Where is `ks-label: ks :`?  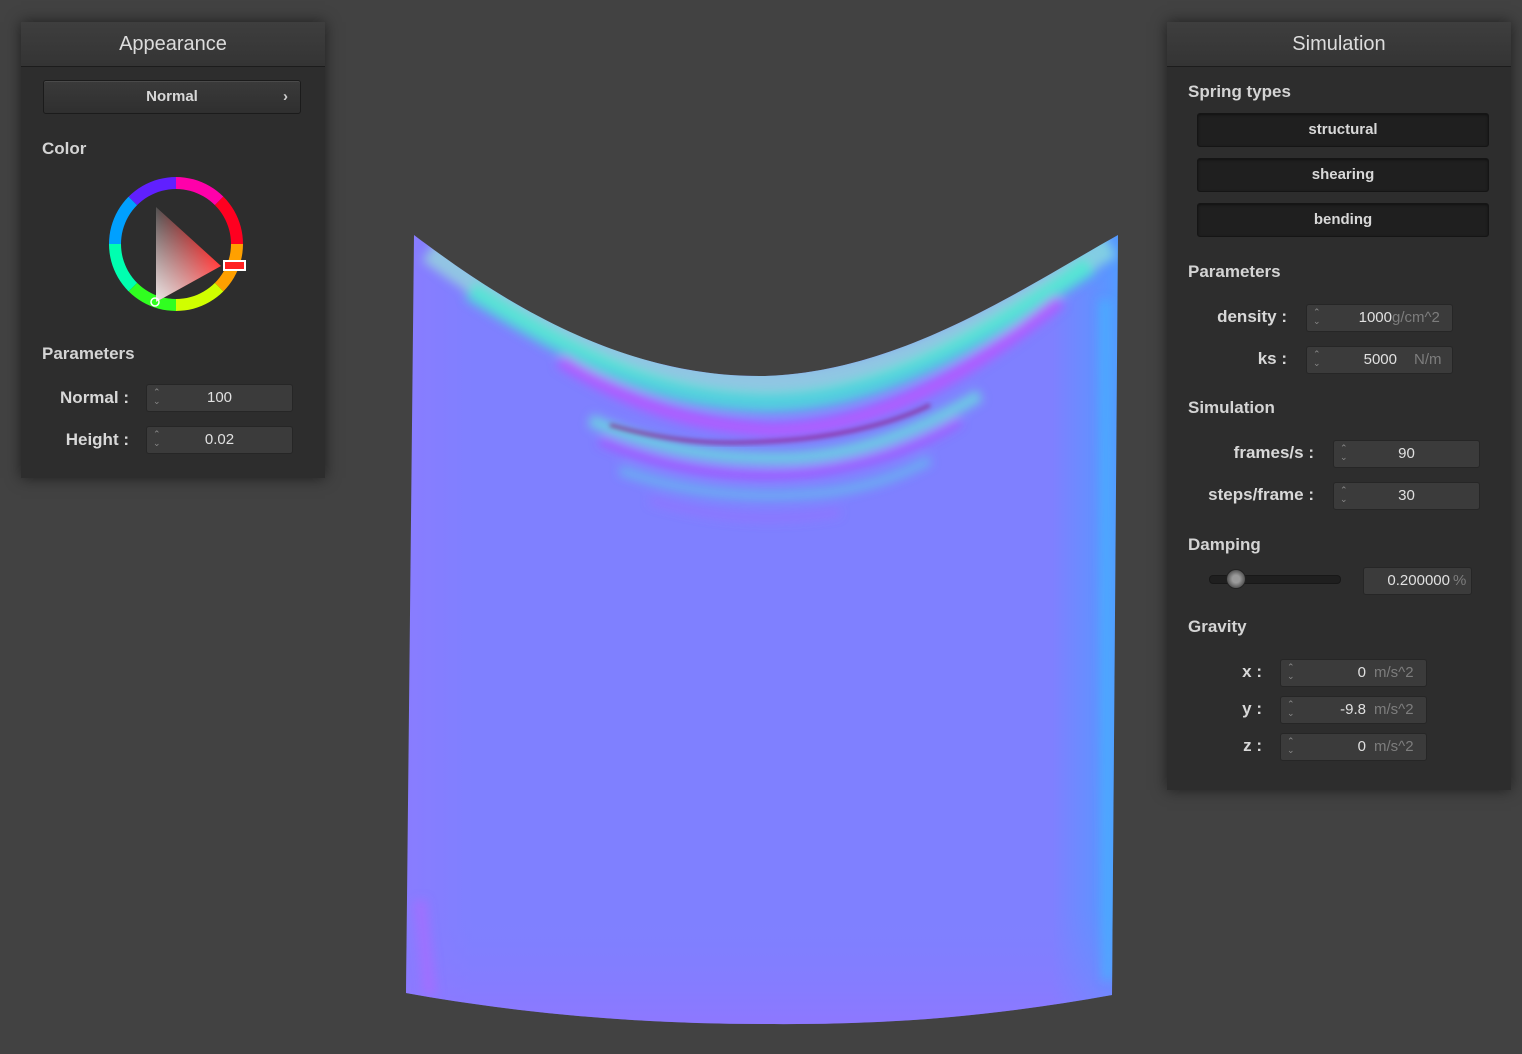 ks-label: ks : is located at coordinates (1272, 358).